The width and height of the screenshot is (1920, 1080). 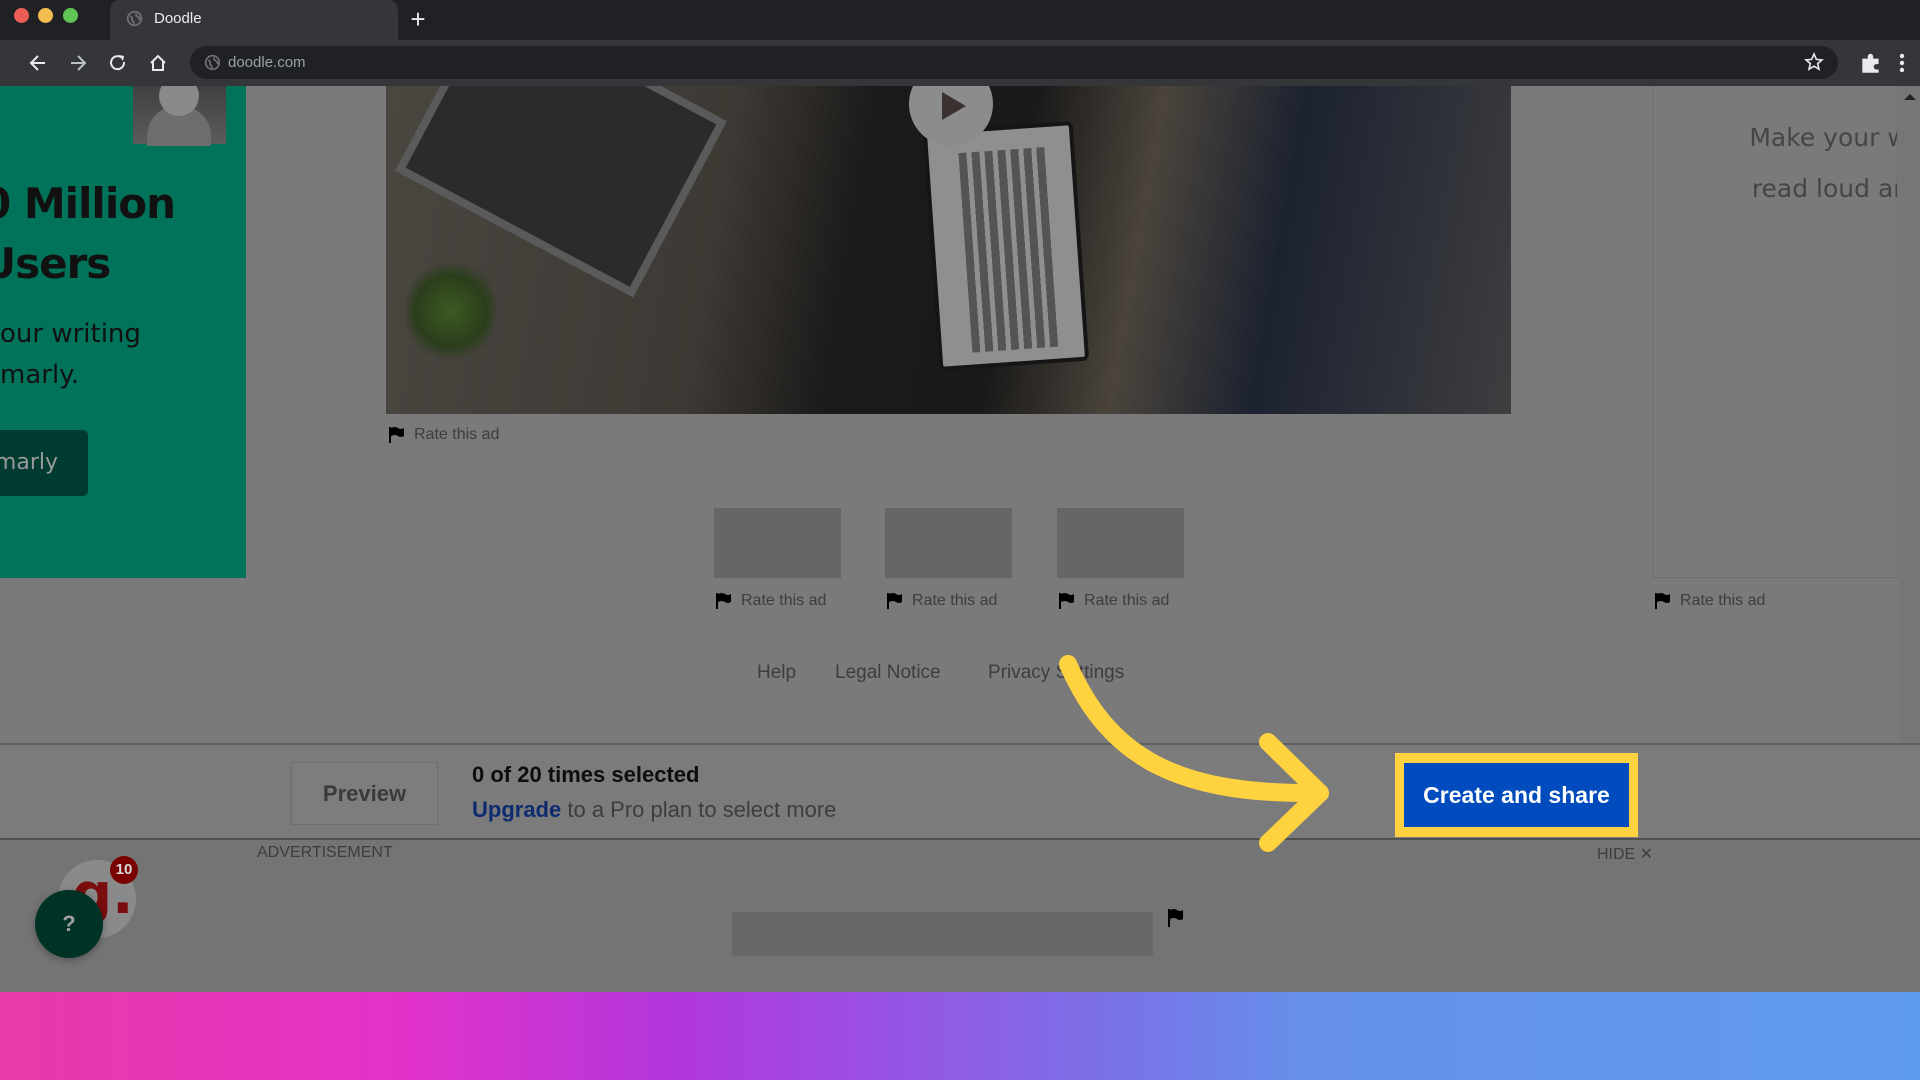 I want to click on help-button: ?, so click(x=69, y=924).